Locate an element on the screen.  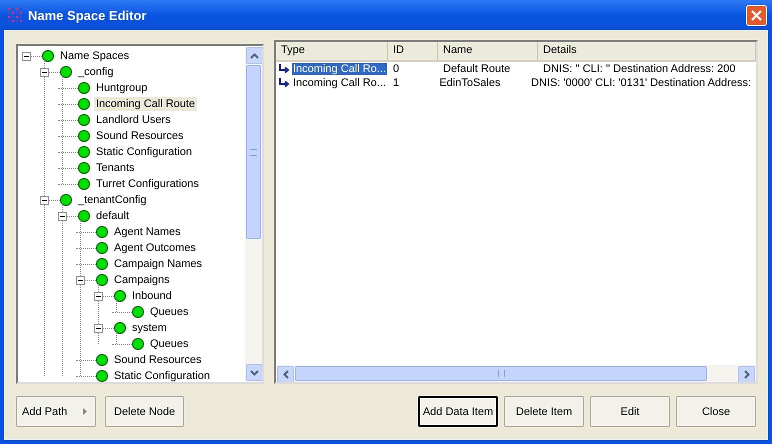
tree-item: Turret Configurations is located at coordinates (147, 184).